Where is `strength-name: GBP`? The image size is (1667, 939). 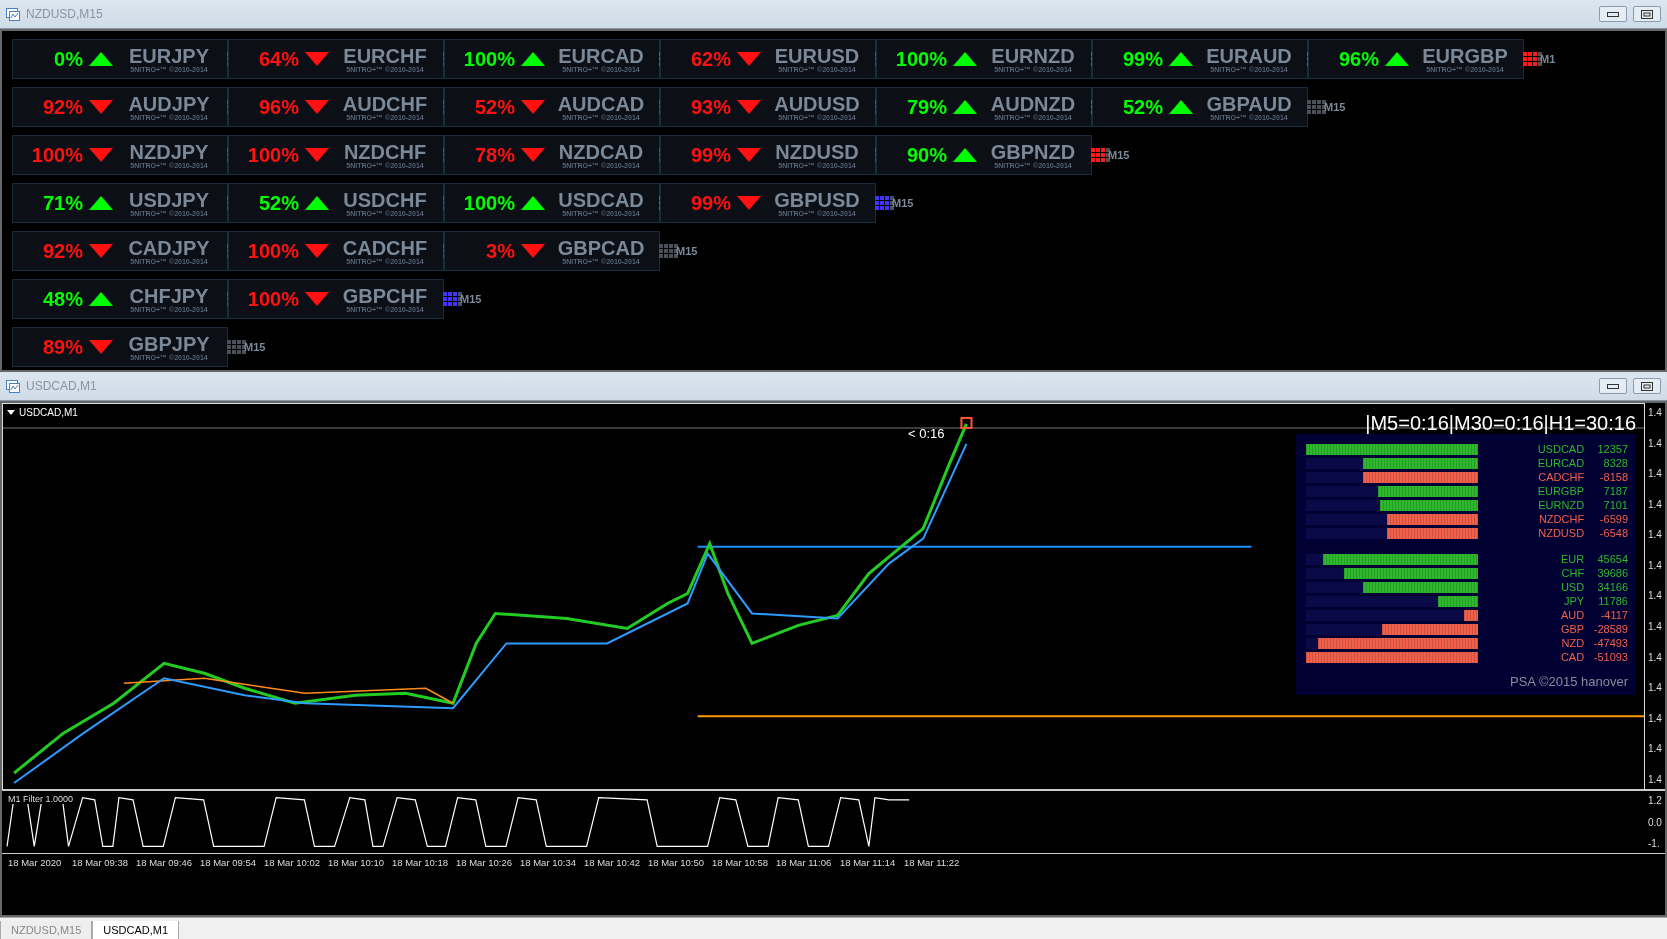
strength-name: GBP is located at coordinates (1572, 629).